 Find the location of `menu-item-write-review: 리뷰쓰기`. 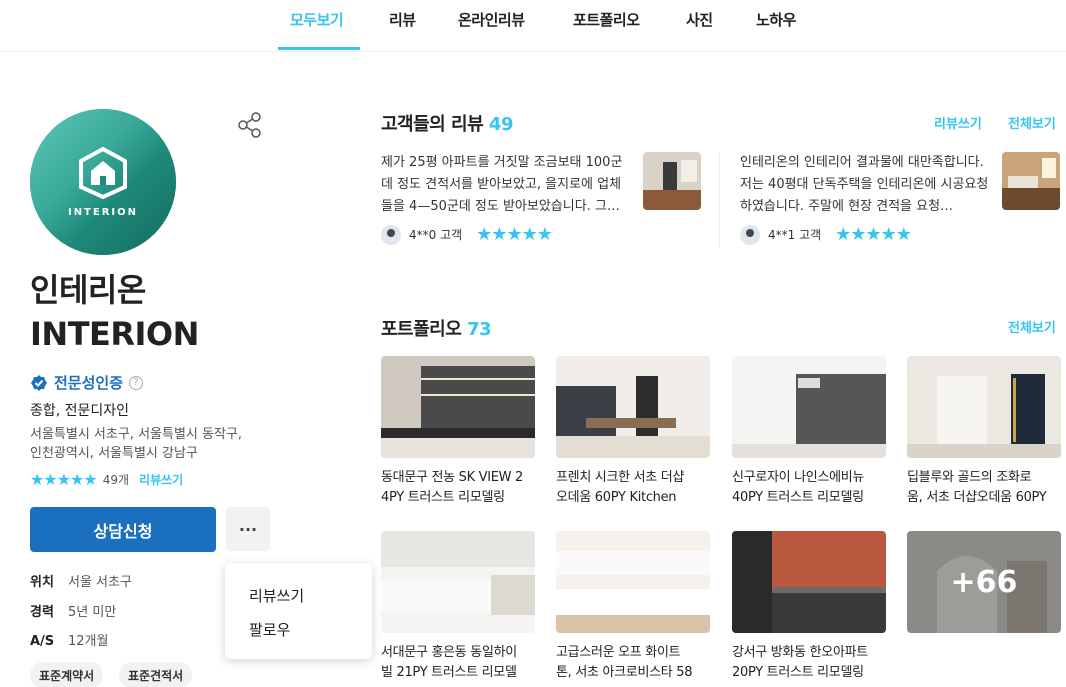

menu-item-write-review: 리뷰쓰기 is located at coordinates (276, 595).